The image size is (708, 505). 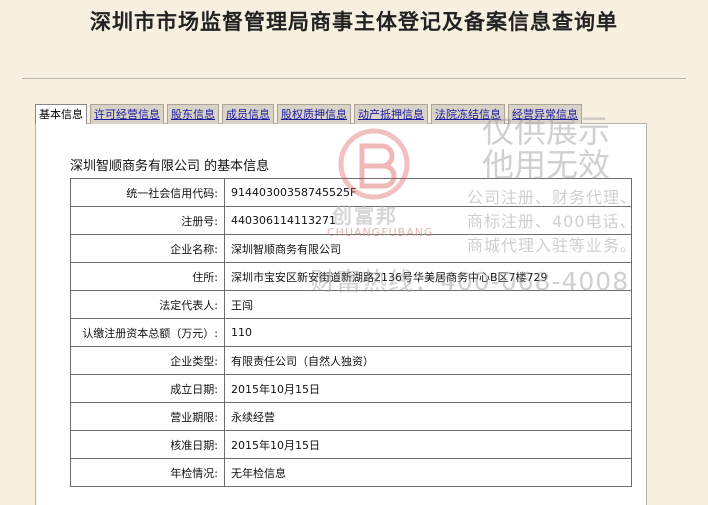 I want to click on row-value: 91440300358745525F, so click(x=428, y=192).